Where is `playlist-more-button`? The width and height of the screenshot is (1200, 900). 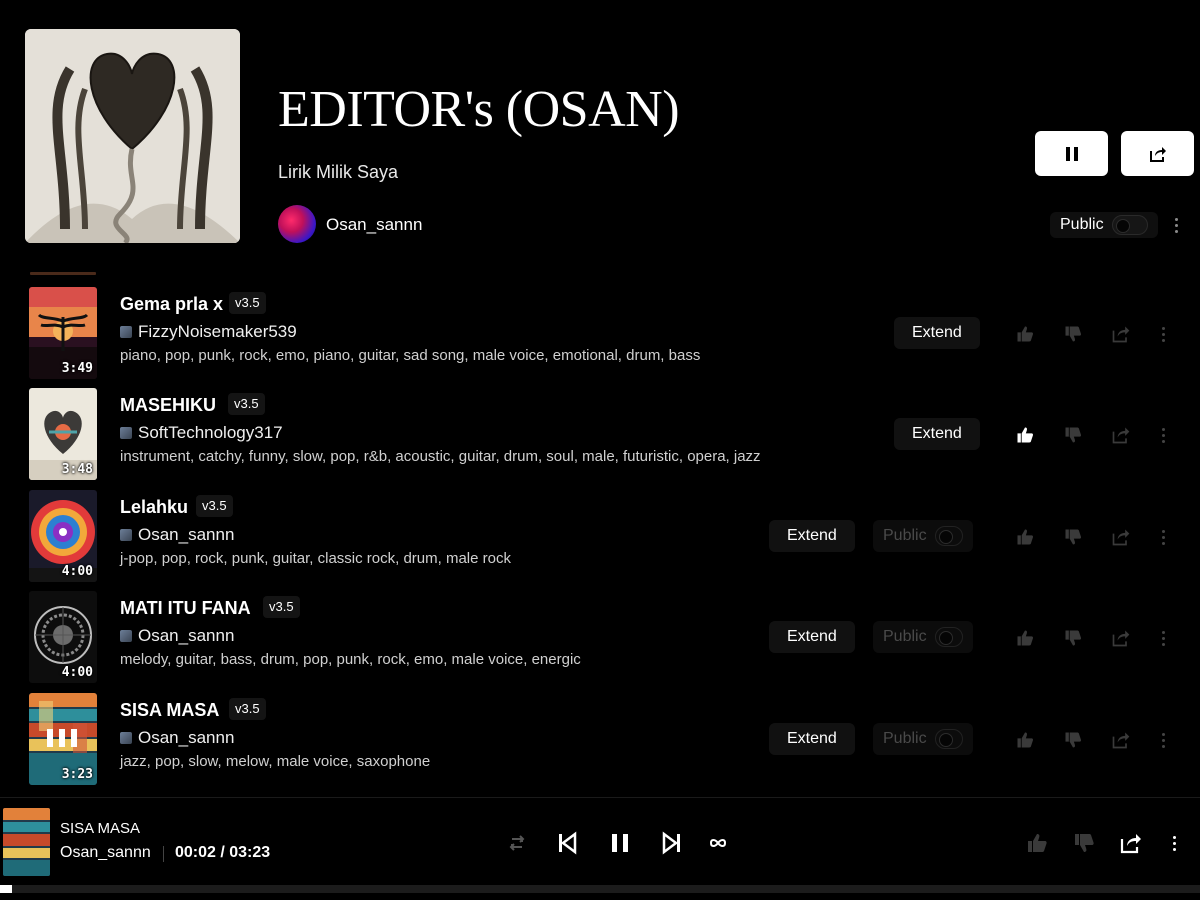 playlist-more-button is located at coordinates (1176, 225).